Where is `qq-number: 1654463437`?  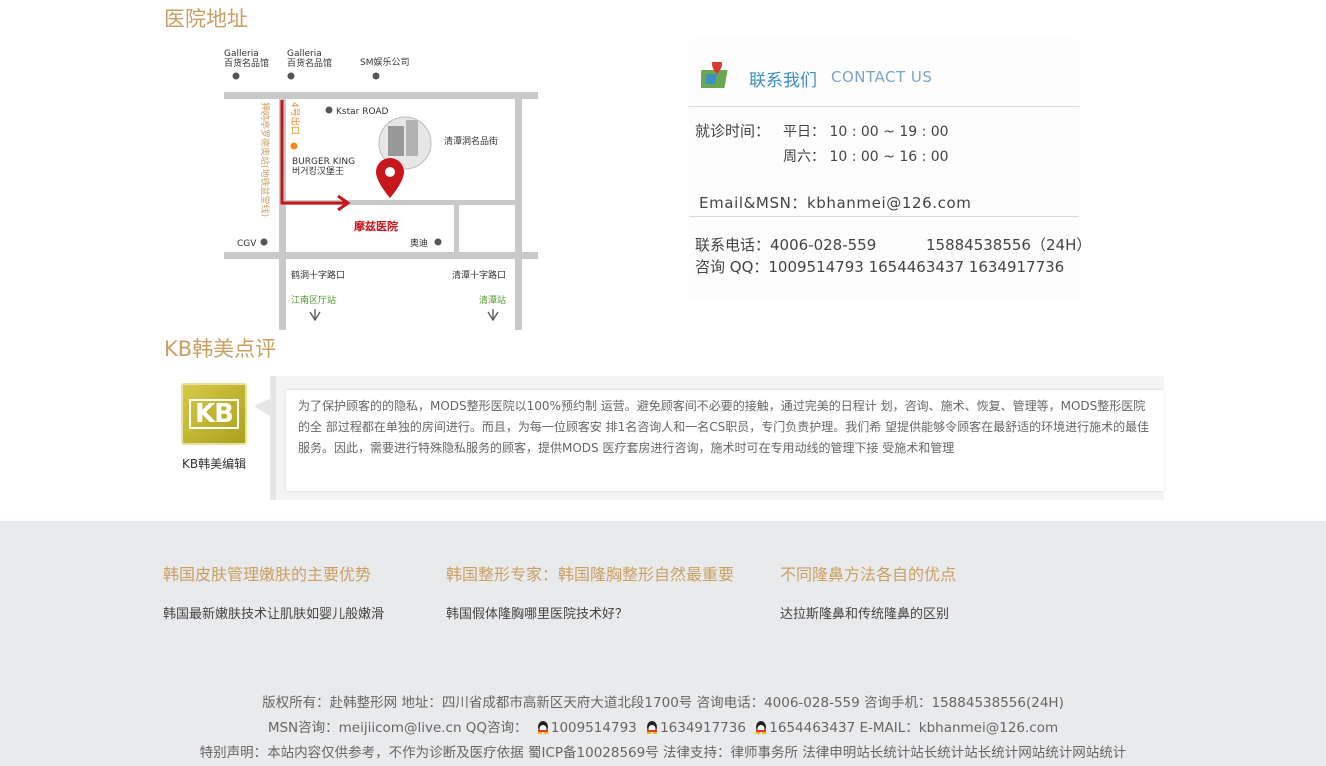 qq-number: 1654463437 is located at coordinates (812, 728).